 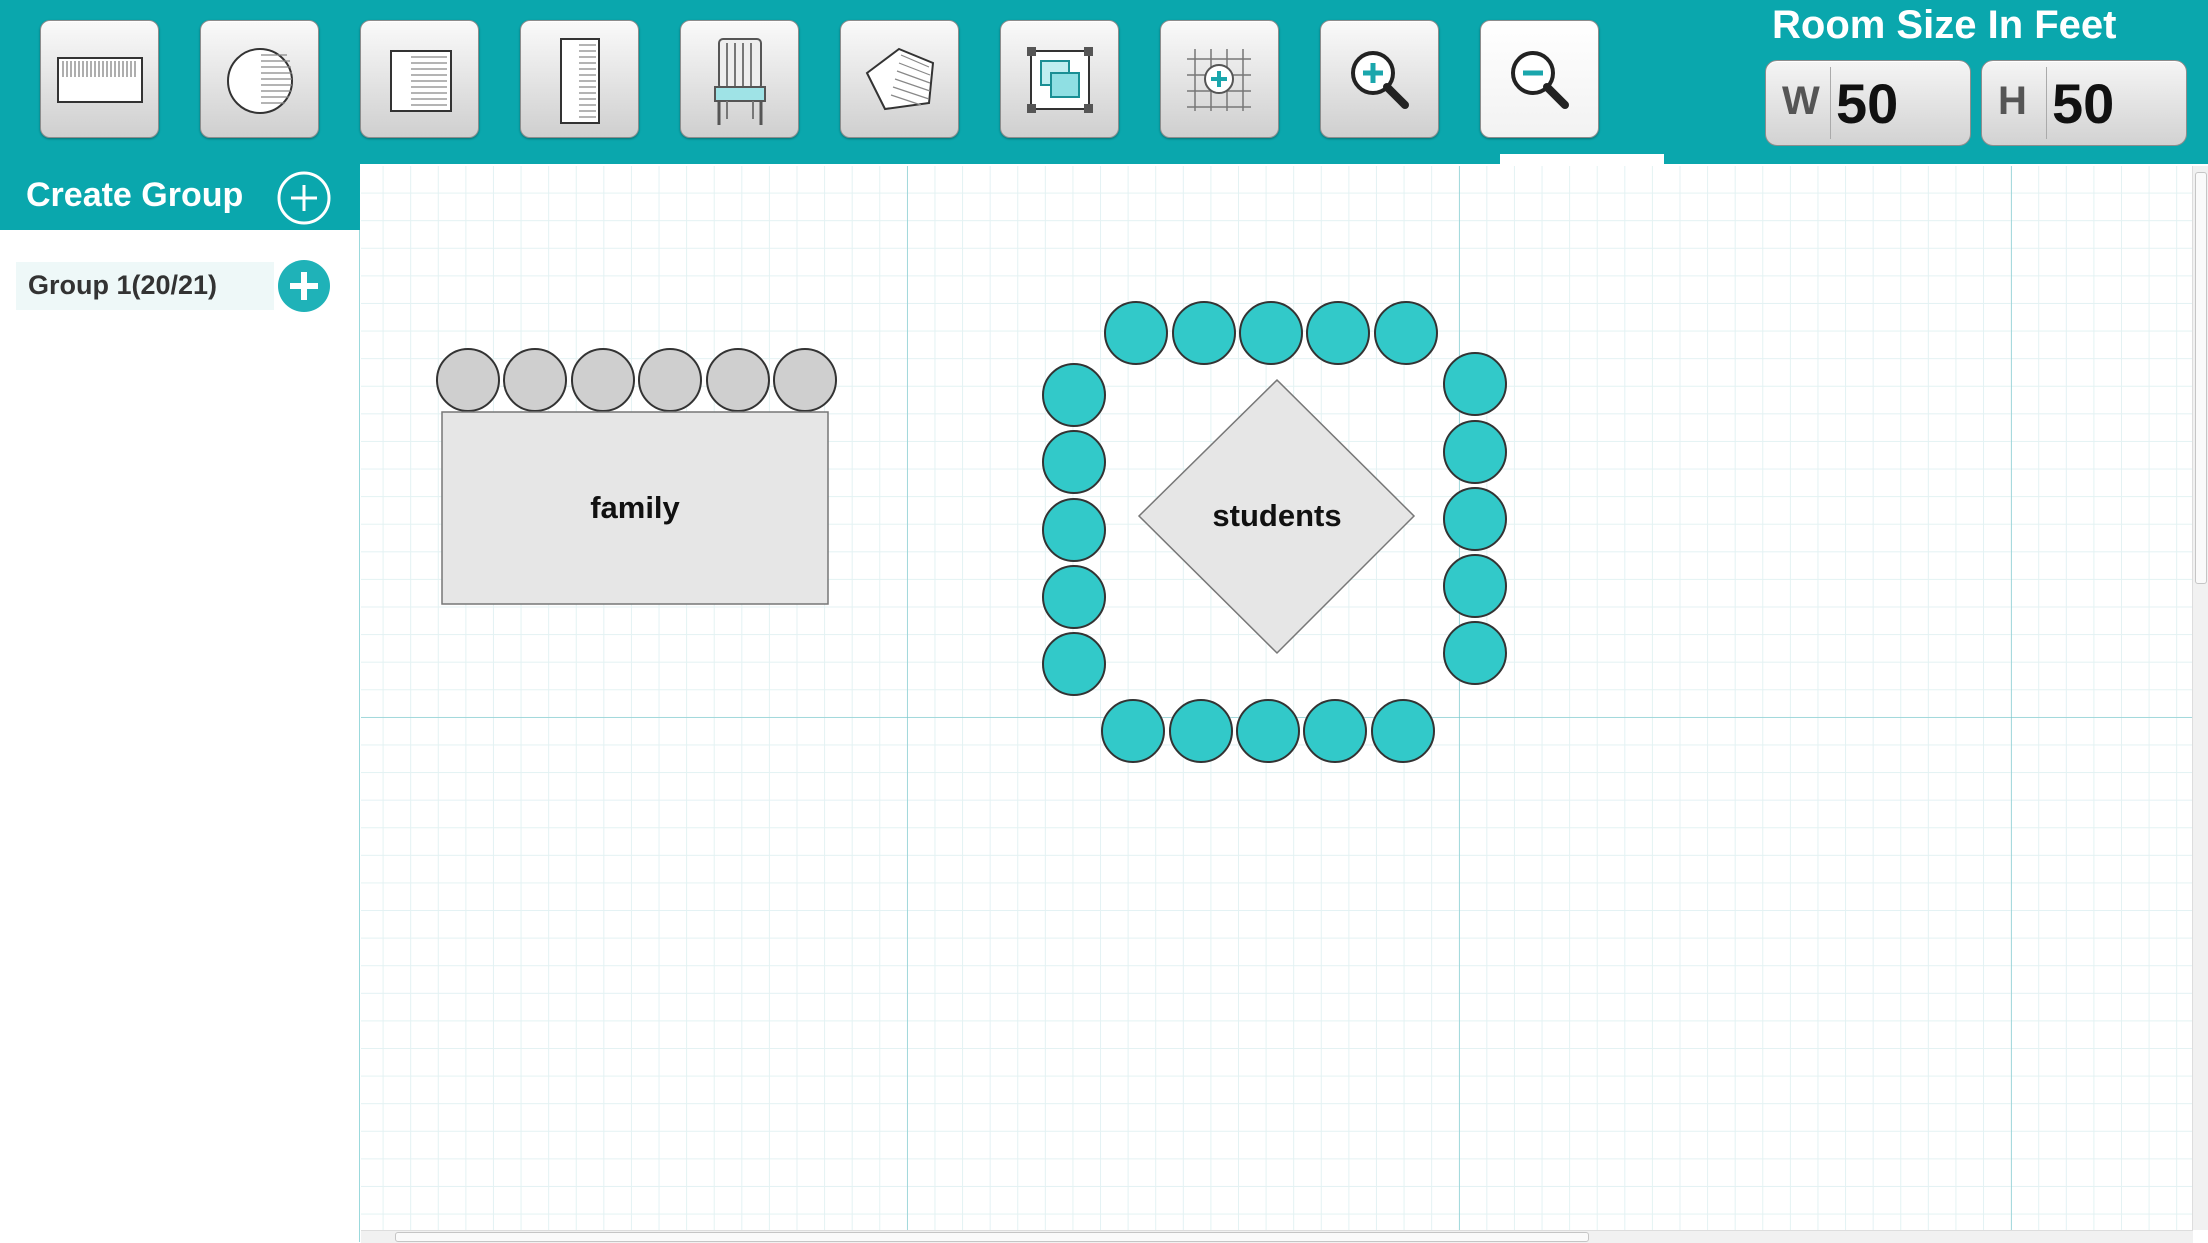 I want to click on zoom-in-tool, so click(x=1379, y=79).